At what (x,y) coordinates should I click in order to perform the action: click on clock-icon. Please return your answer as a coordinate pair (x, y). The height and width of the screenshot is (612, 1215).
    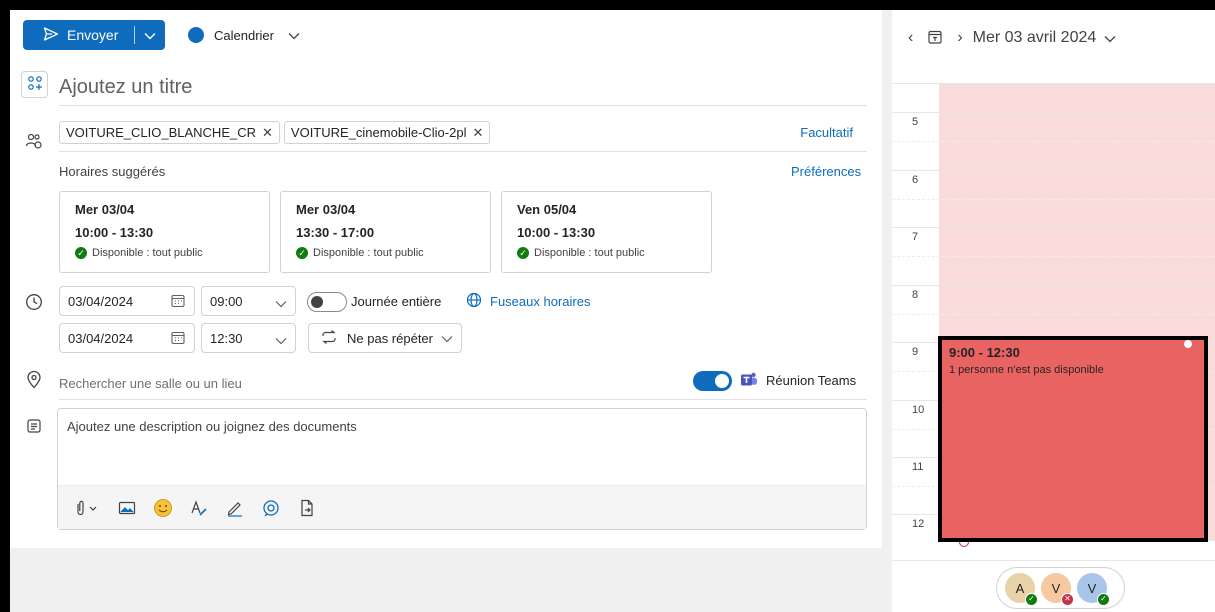
    Looking at the image, I should click on (34, 302).